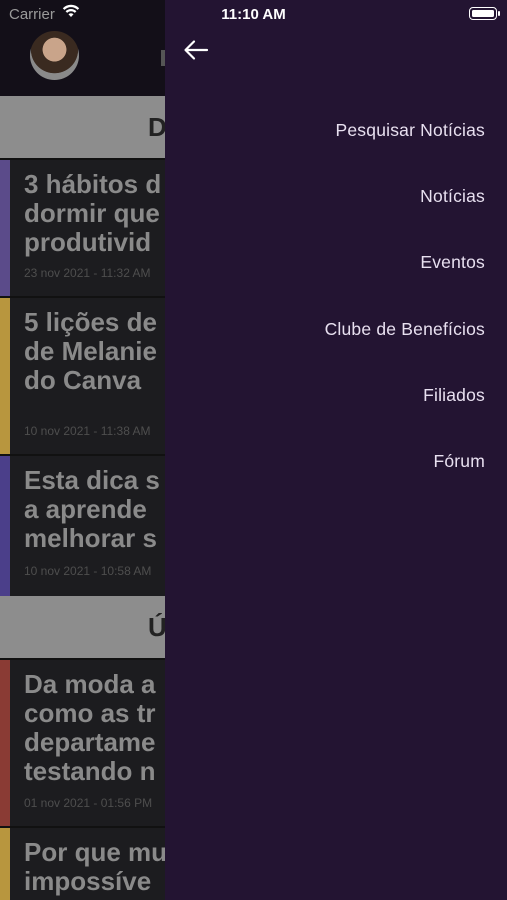 The height and width of the screenshot is (900, 507). What do you see at coordinates (87, 273) in the screenshot?
I see `article-date: 23 nov 2021 - 11:32 AM` at bounding box center [87, 273].